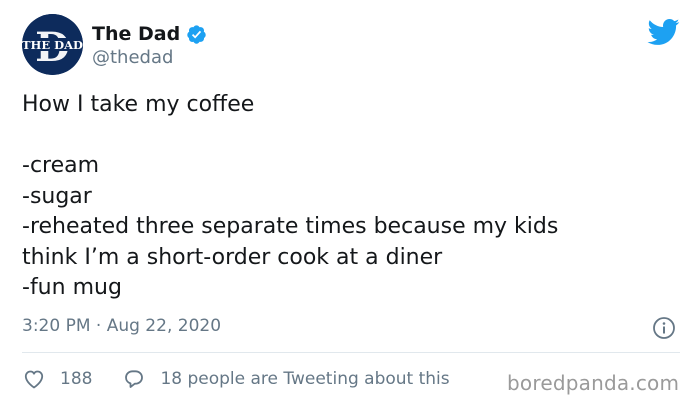  I want to click on tweet-line: How I take my coffee, so click(138, 104).